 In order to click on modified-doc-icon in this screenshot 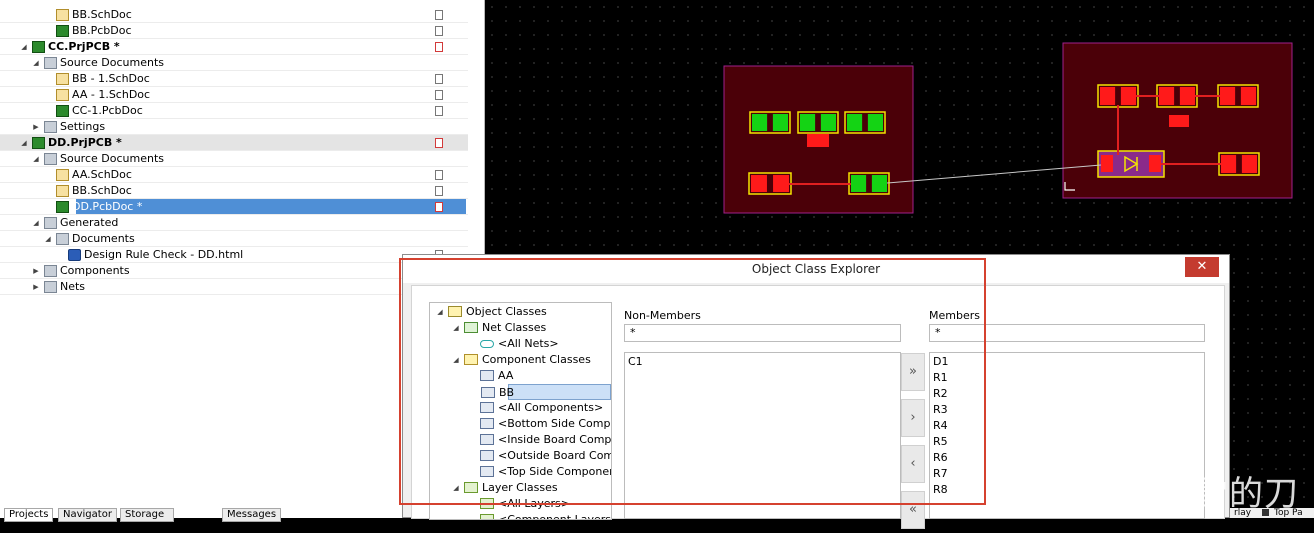, I will do `click(439, 143)`.